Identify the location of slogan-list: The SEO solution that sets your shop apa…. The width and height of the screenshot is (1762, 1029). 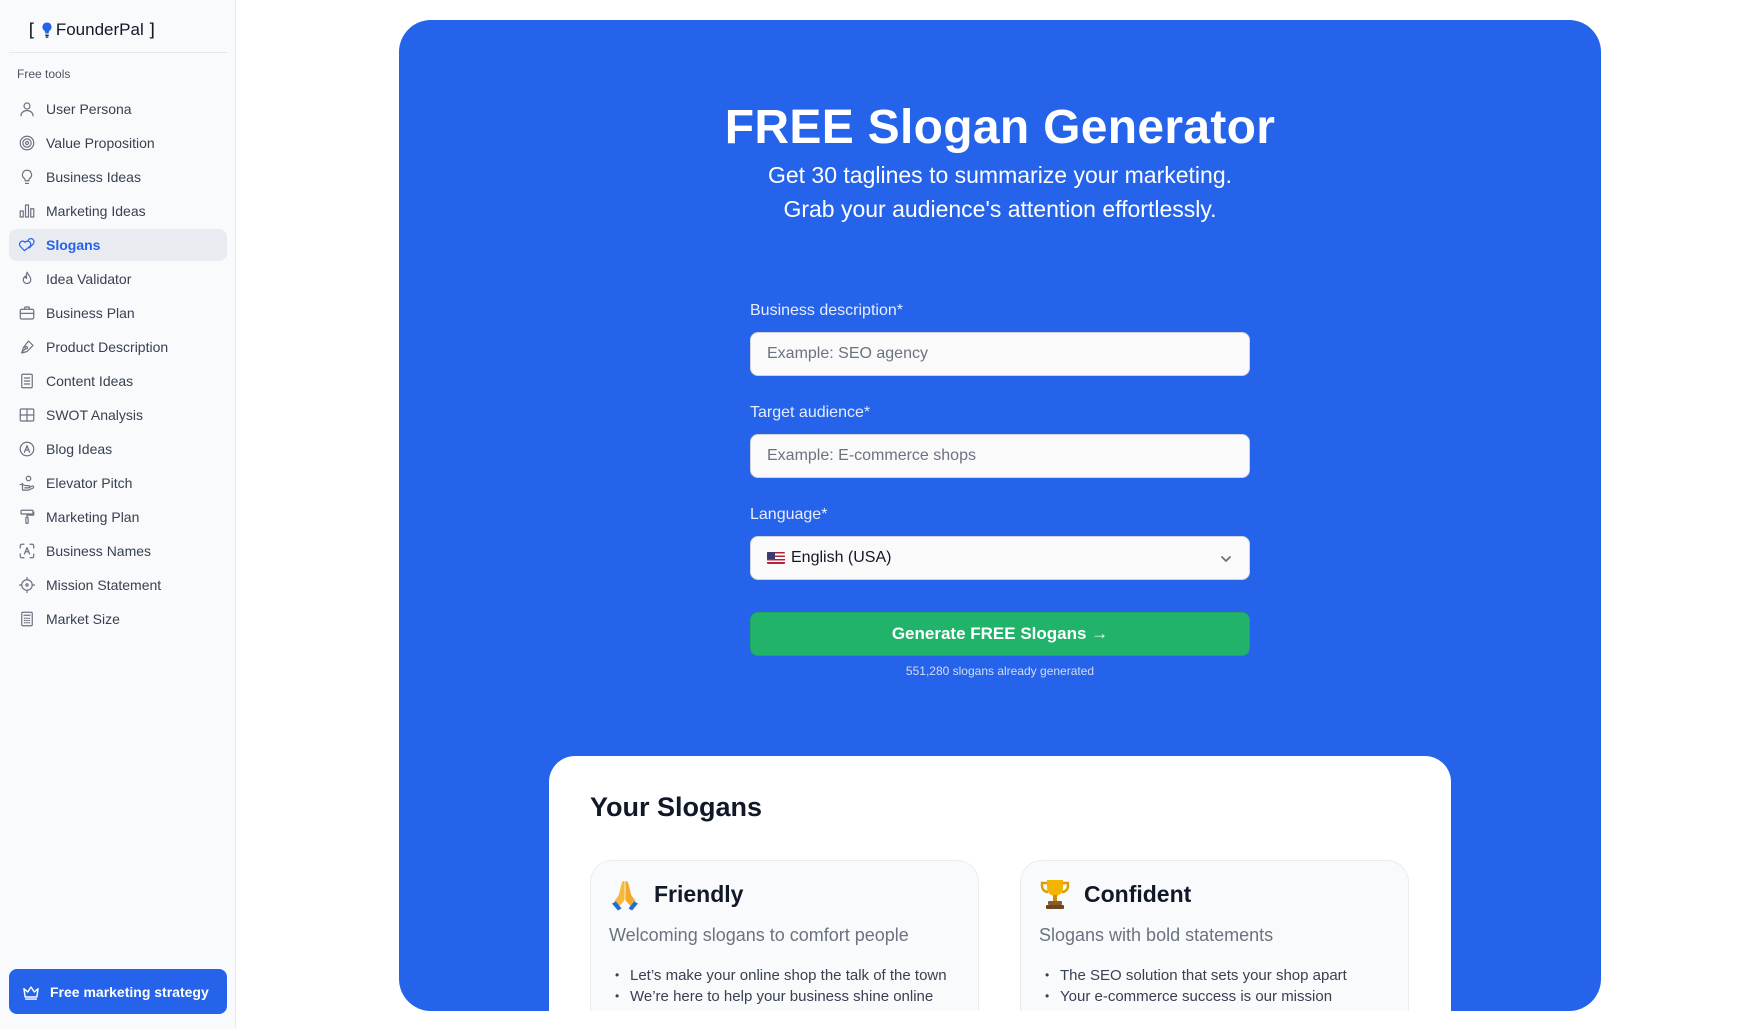
(1195, 986).